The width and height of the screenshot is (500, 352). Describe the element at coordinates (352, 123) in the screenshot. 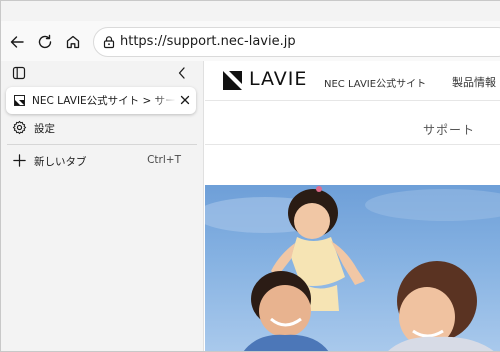

I see `sub-nav: サポート` at that location.